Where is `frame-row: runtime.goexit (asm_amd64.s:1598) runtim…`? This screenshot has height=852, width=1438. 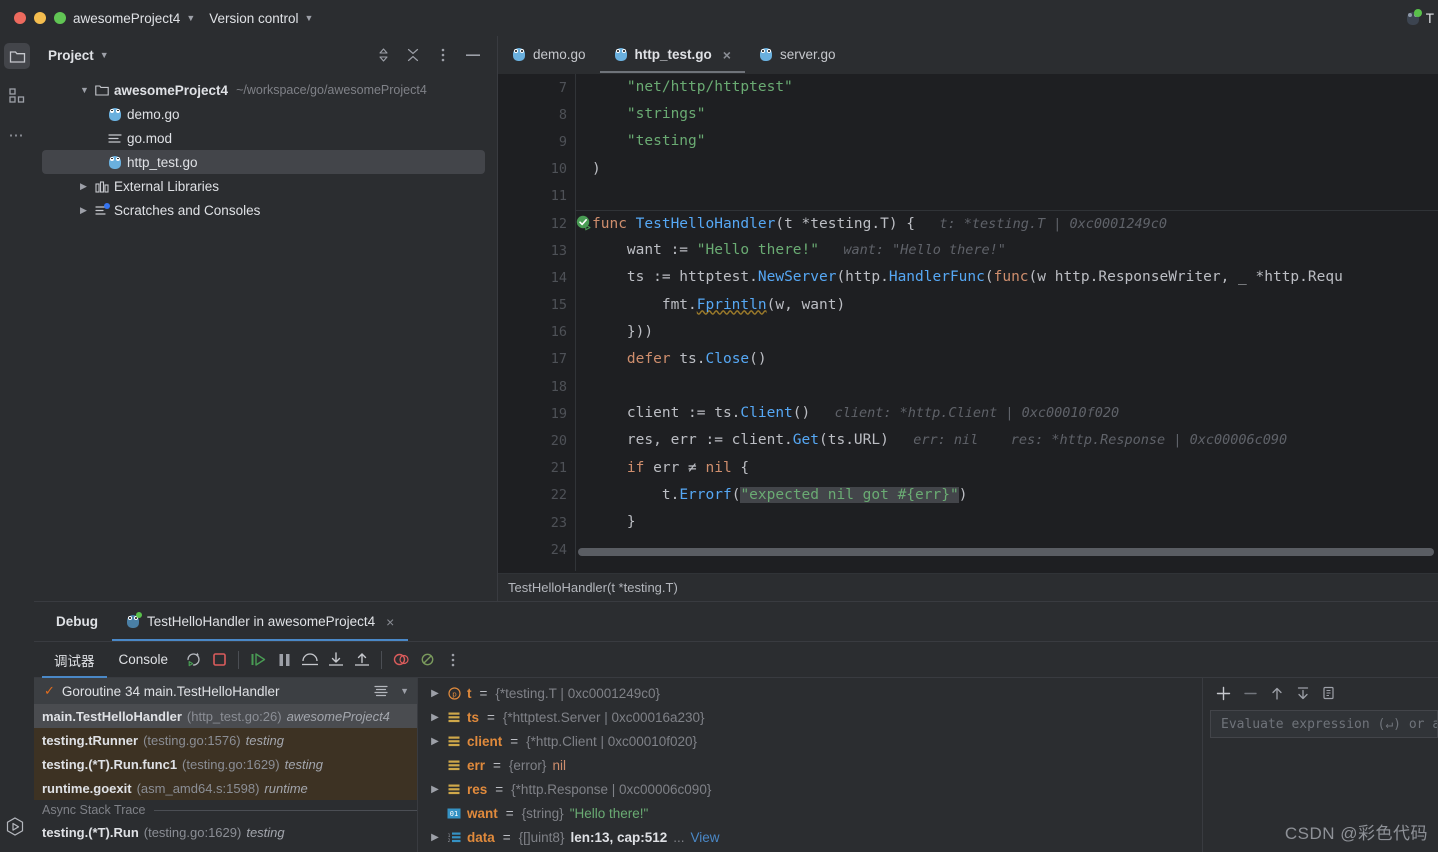
frame-row: runtime.goexit (asm_amd64.s:1598) runtim… is located at coordinates (225, 788).